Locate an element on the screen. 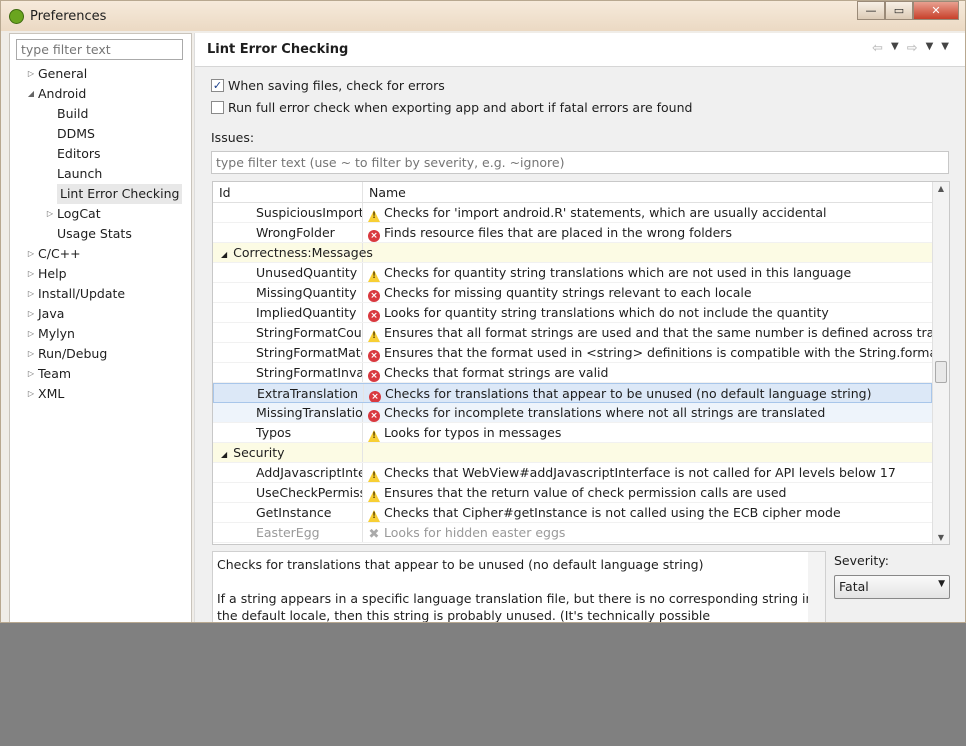 This screenshot has width=966, height=746. tree-item: ◢ Android is located at coordinates (100, 94).